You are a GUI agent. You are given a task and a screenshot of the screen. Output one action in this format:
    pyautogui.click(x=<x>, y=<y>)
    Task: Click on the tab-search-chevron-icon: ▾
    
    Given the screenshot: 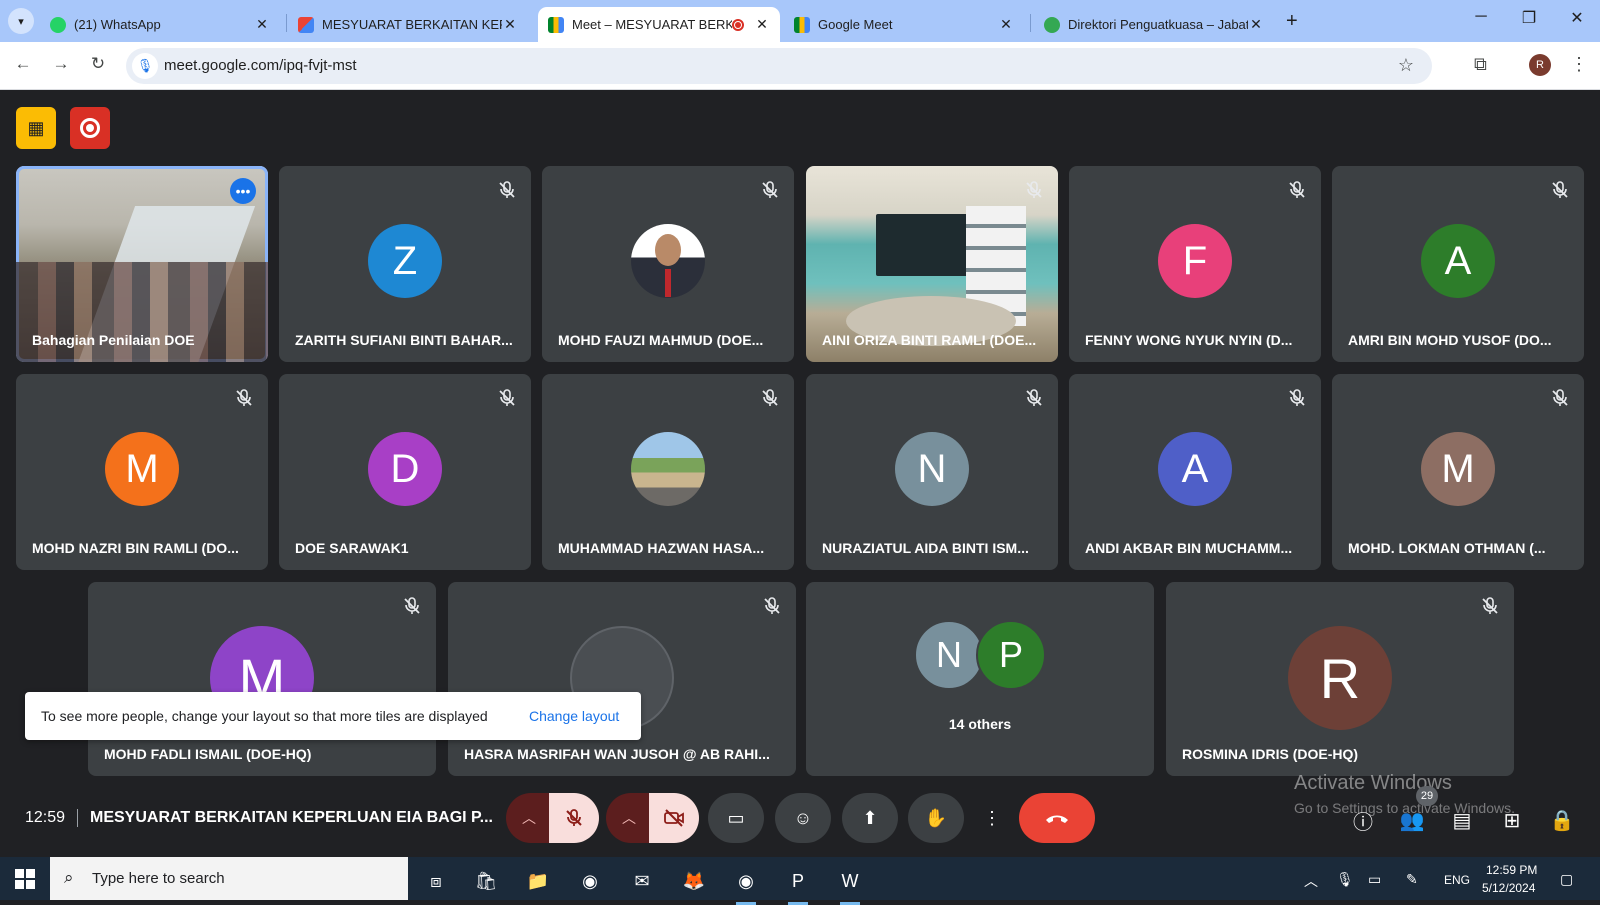 What is the action you would take?
    pyautogui.click(x=21, y=21)
    